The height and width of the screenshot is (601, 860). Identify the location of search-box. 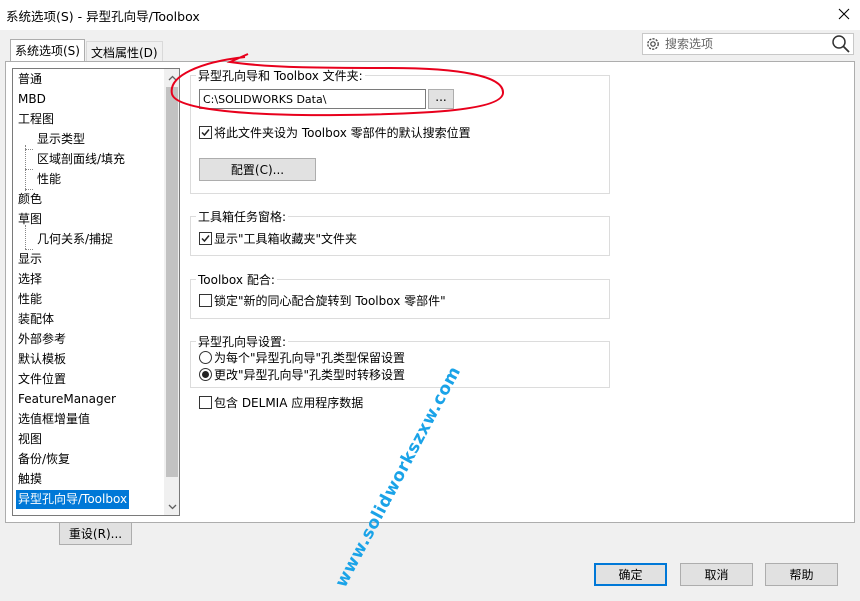
(748, 44).